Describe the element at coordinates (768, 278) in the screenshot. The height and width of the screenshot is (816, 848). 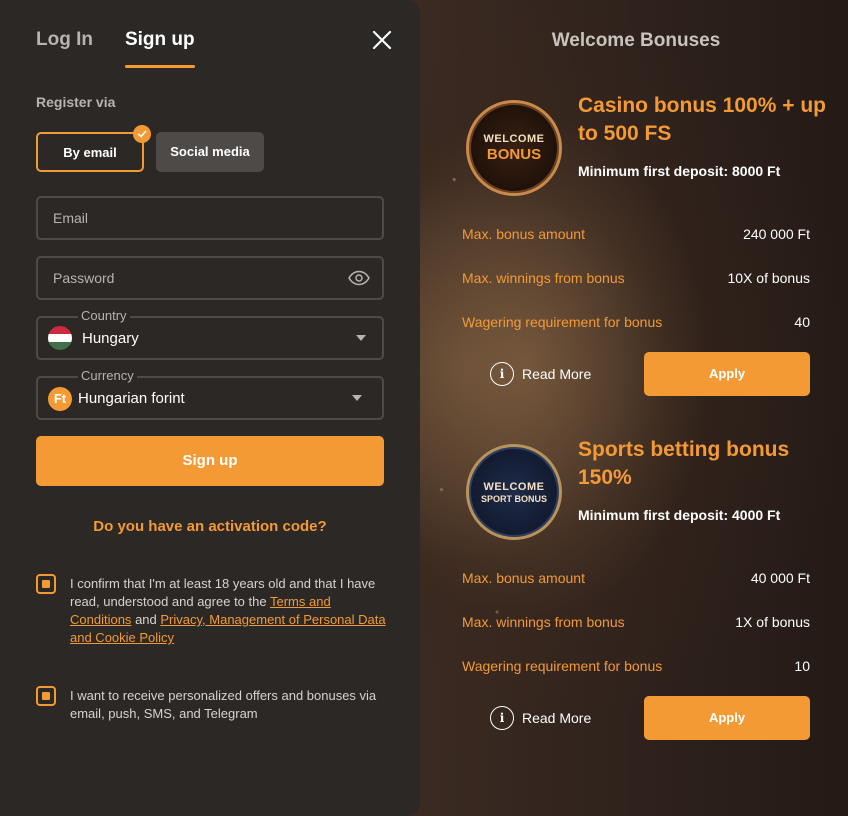
I see `casino-max-winnings-value: 10X of bonus` at that location.